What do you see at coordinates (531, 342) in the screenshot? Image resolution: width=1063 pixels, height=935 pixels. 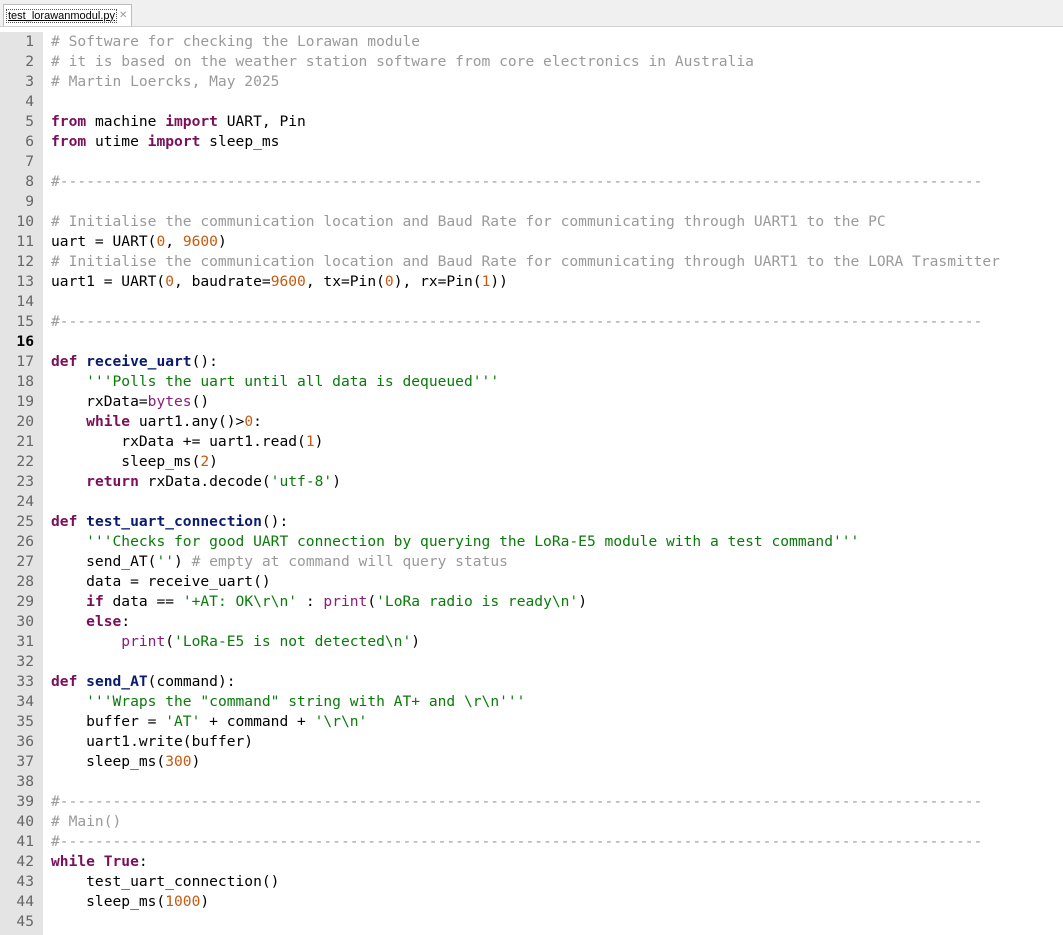 I see `code-line: 16` at bounding box center [531, 342].